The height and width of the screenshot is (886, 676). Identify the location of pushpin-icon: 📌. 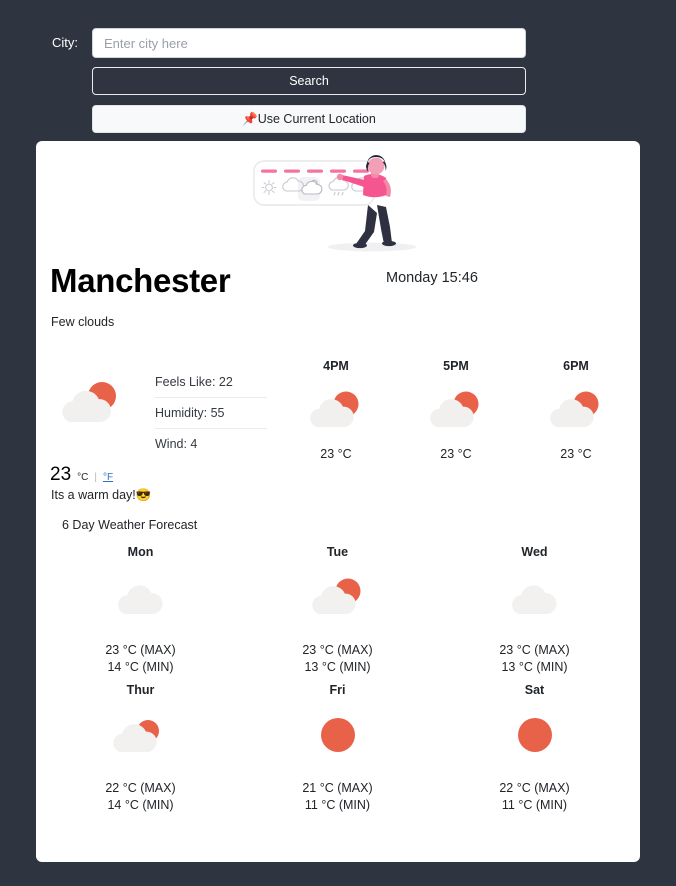
(250, 118).